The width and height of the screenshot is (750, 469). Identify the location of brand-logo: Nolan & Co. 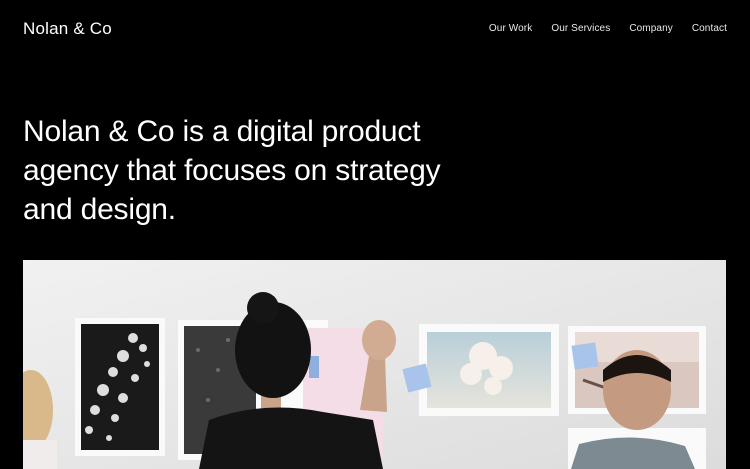
(67, 29).